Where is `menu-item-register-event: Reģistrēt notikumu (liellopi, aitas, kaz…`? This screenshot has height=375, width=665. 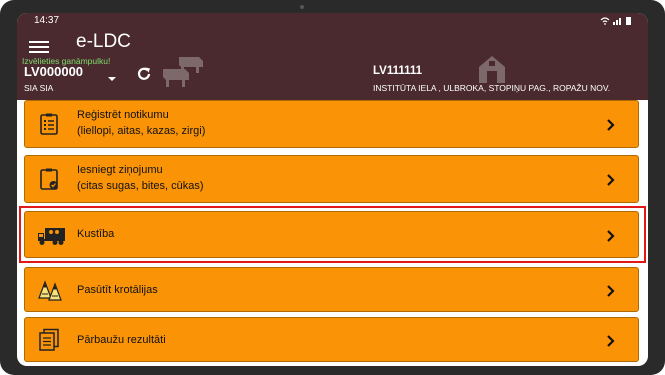
menu-item-register-event: Reģistrēt notikumu (liellopi, aitas, kaz… is located at coordinates (331, 124).